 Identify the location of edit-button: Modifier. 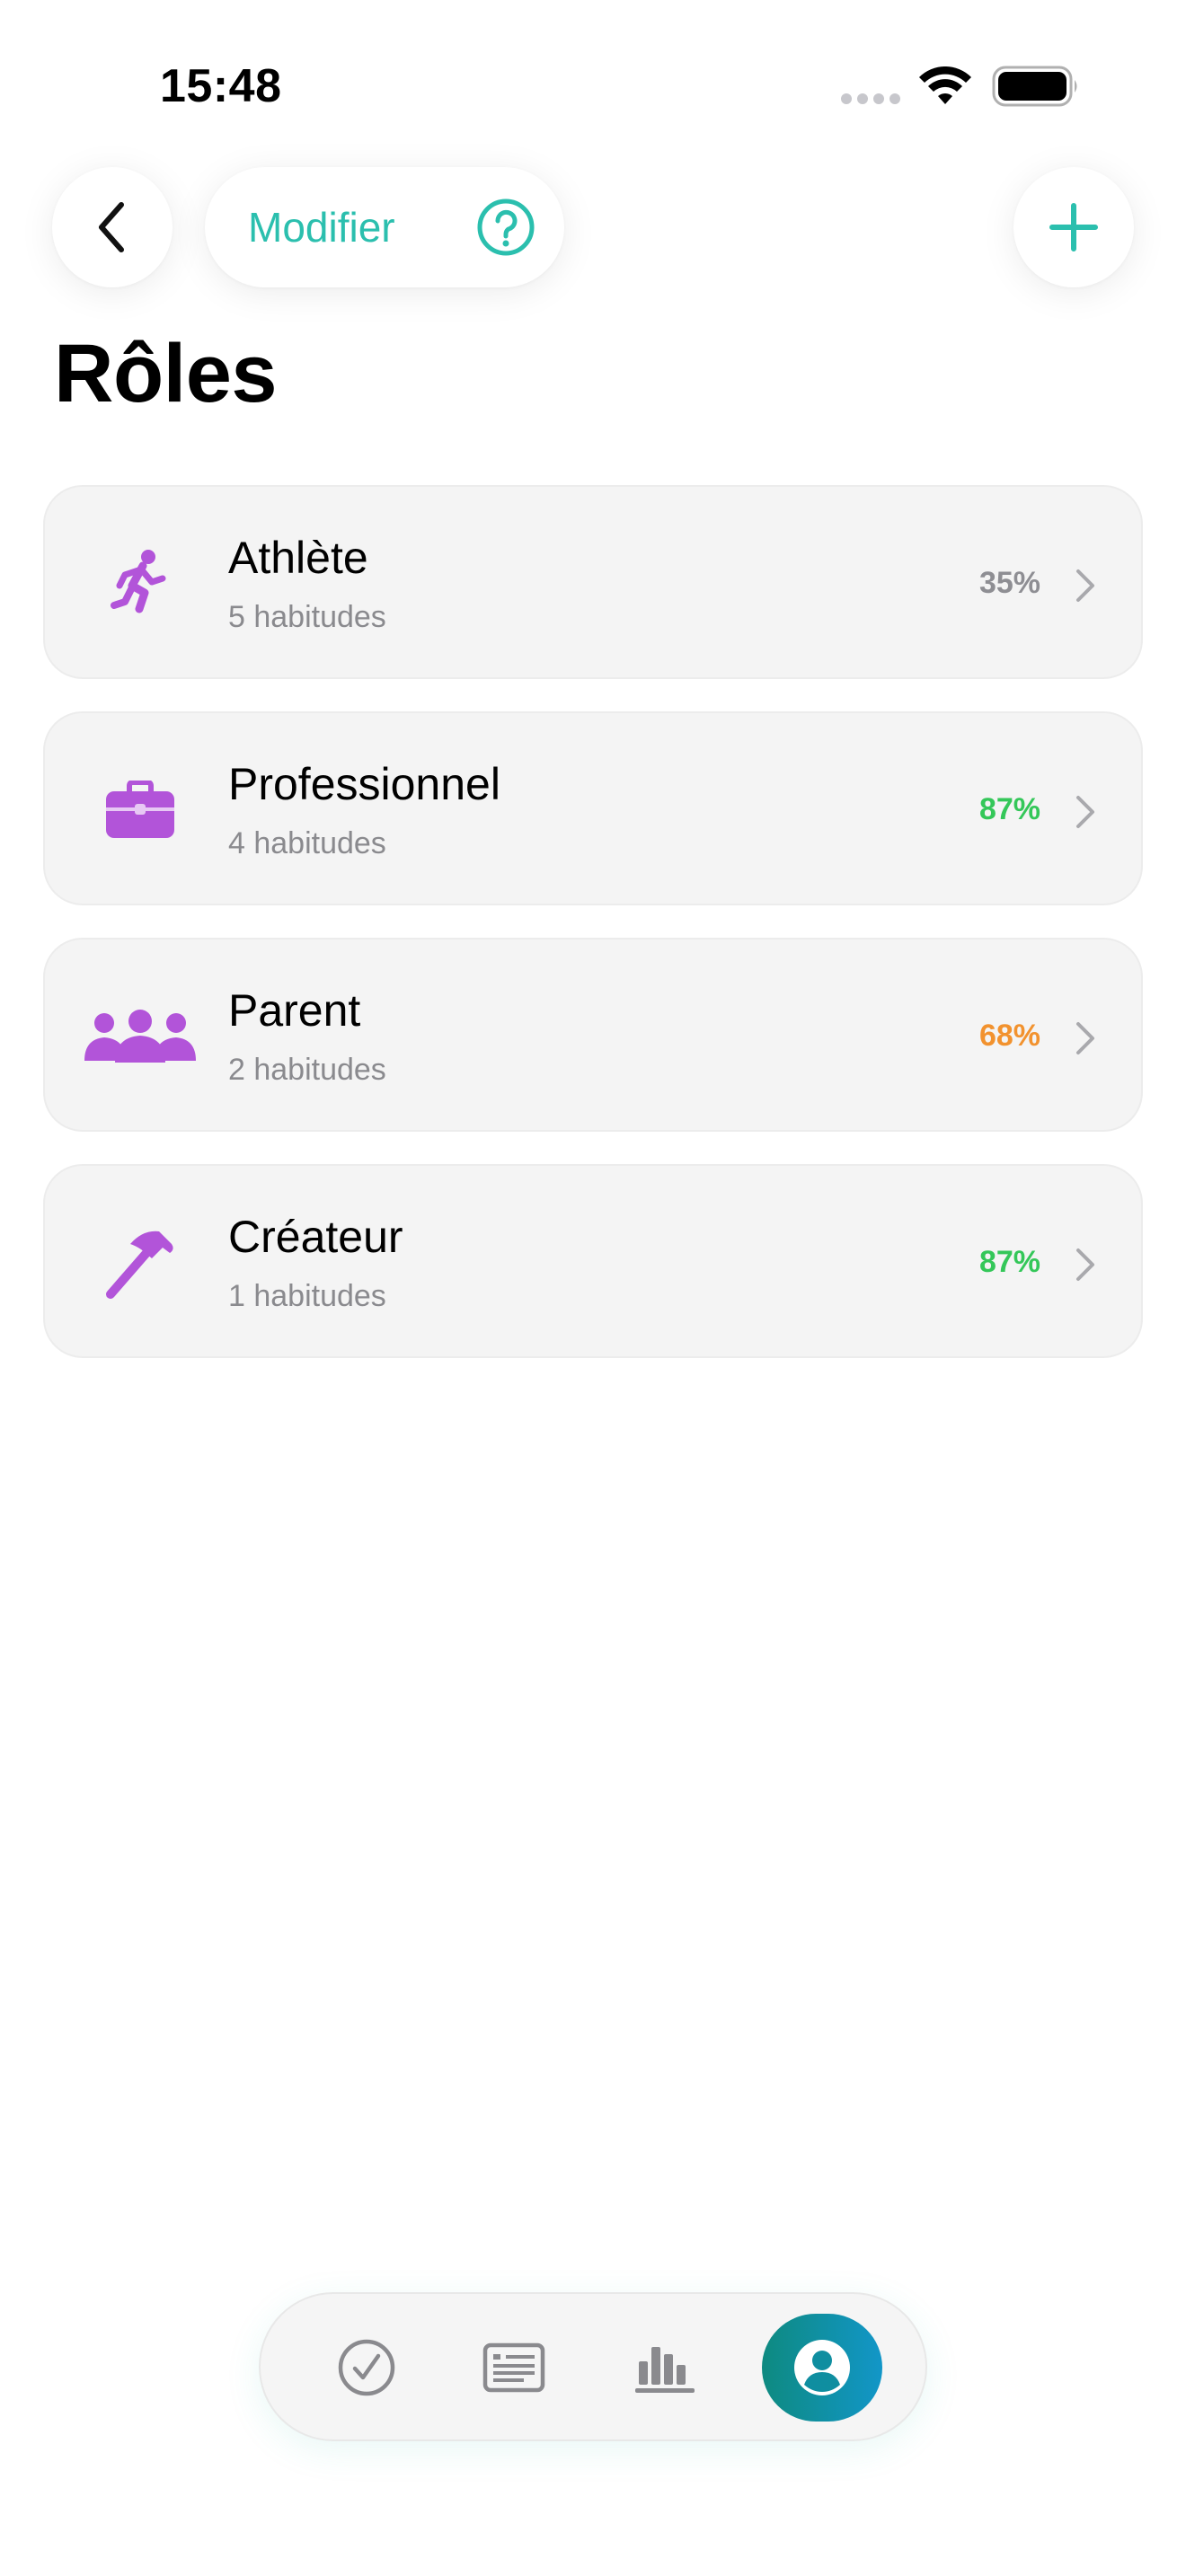
(321, 227).